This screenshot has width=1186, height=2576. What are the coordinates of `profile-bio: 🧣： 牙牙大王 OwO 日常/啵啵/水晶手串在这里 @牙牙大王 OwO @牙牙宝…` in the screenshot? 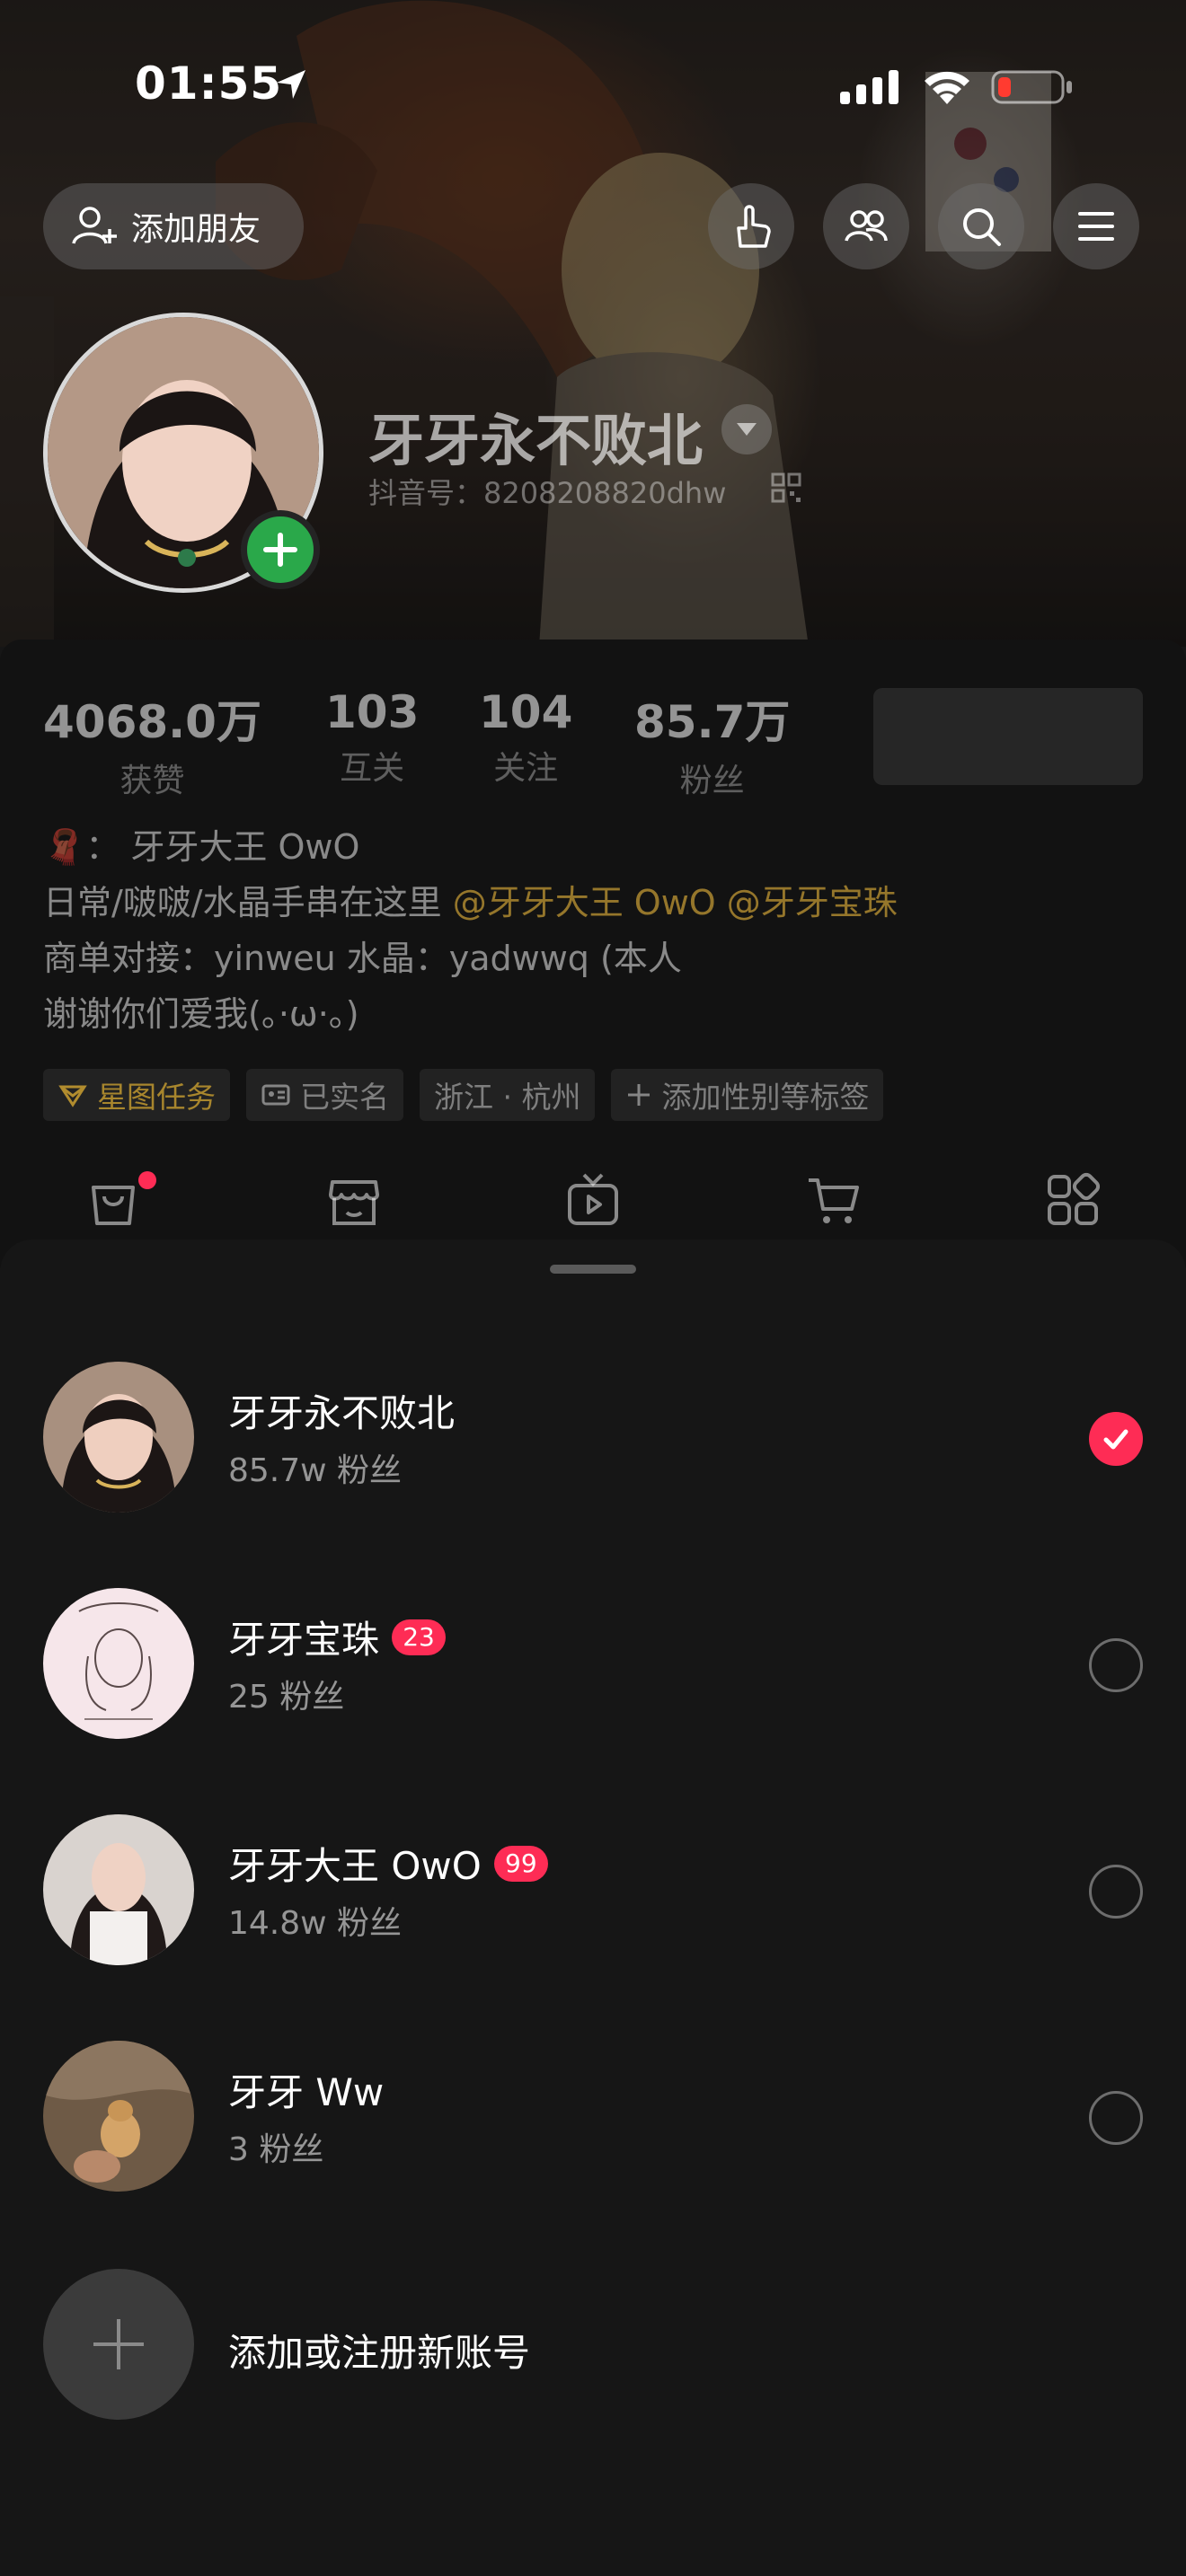 It's located at (582, 931).